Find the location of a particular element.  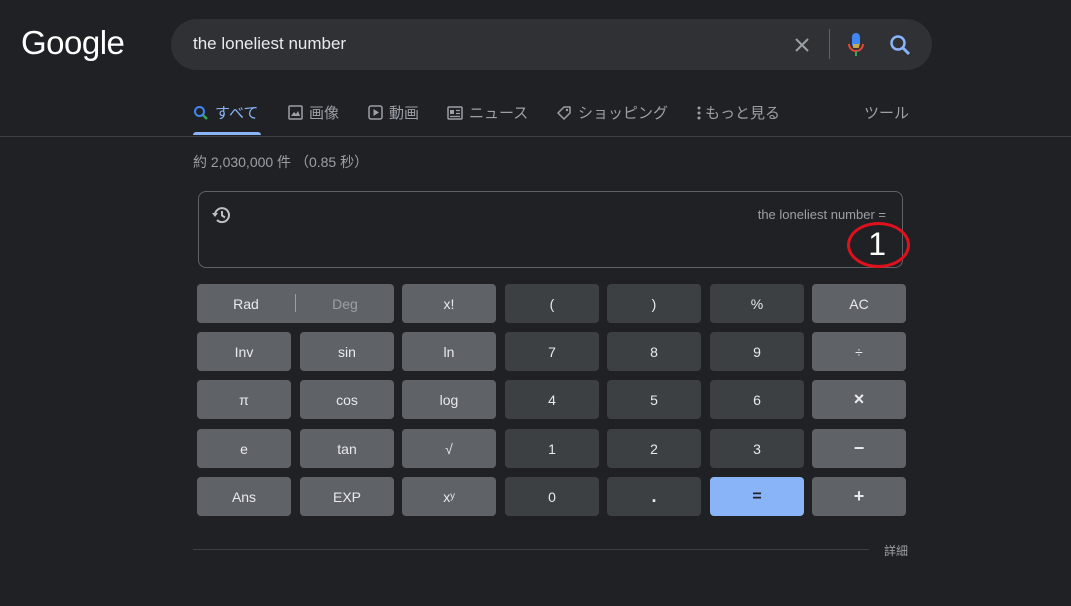

tab-label: ニュース is located at coordinates (499, 113).